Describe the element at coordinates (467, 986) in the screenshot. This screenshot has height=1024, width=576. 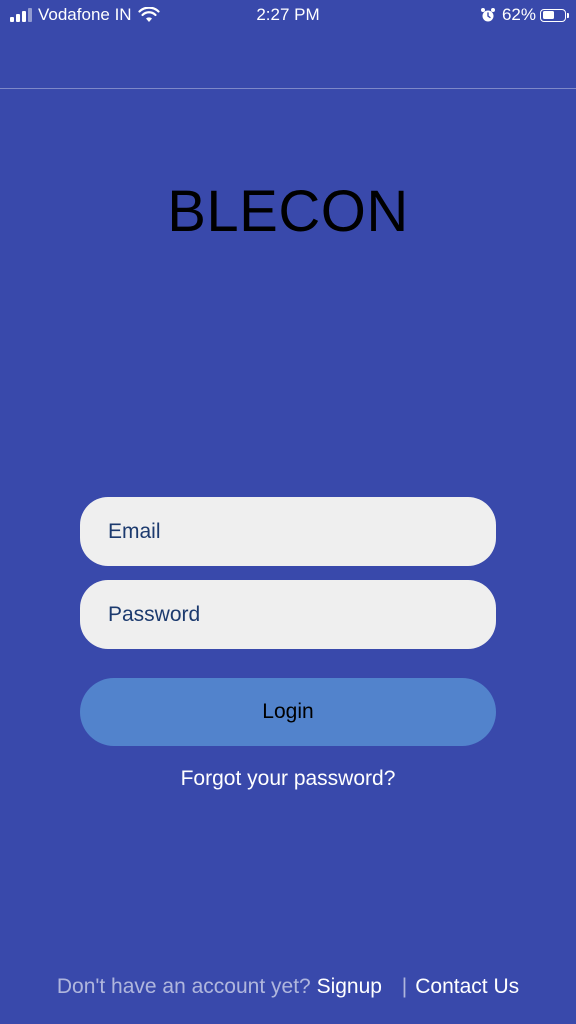
I see `contact-us-link: Contact Us` at that location.